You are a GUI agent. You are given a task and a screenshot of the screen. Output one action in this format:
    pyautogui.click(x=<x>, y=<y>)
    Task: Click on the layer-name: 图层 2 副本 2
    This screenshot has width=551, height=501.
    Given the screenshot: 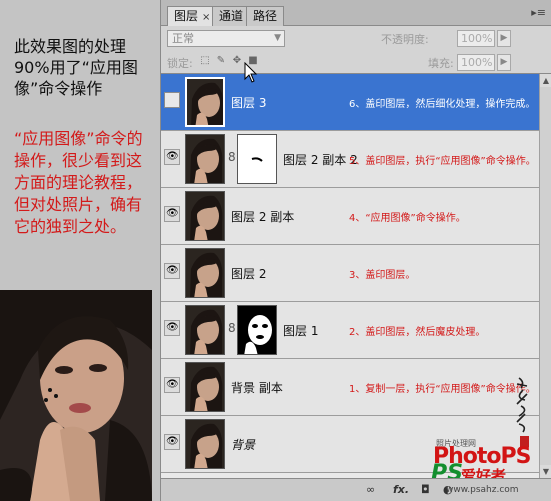 What is the action you would take?
    pyautogui.click(x=320, y=159)
    